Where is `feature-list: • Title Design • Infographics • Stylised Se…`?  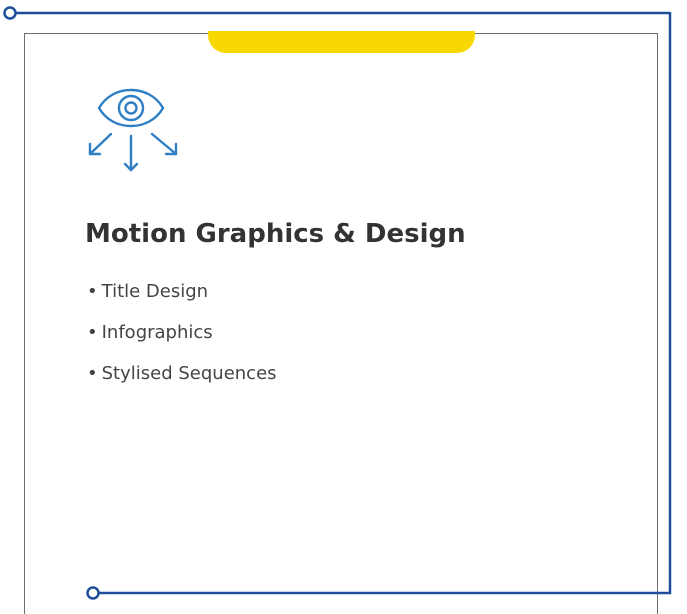
feature-list: • Title Design • Infographics • Stylised Se… is located at coordinates (182, 341).